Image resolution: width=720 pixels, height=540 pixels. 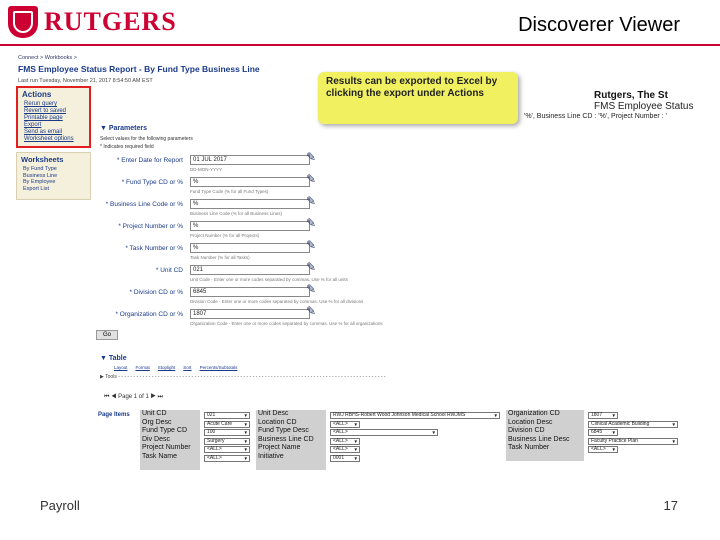 I want to click on page-item-label: Unit Desc, so click(x=273, y=413).